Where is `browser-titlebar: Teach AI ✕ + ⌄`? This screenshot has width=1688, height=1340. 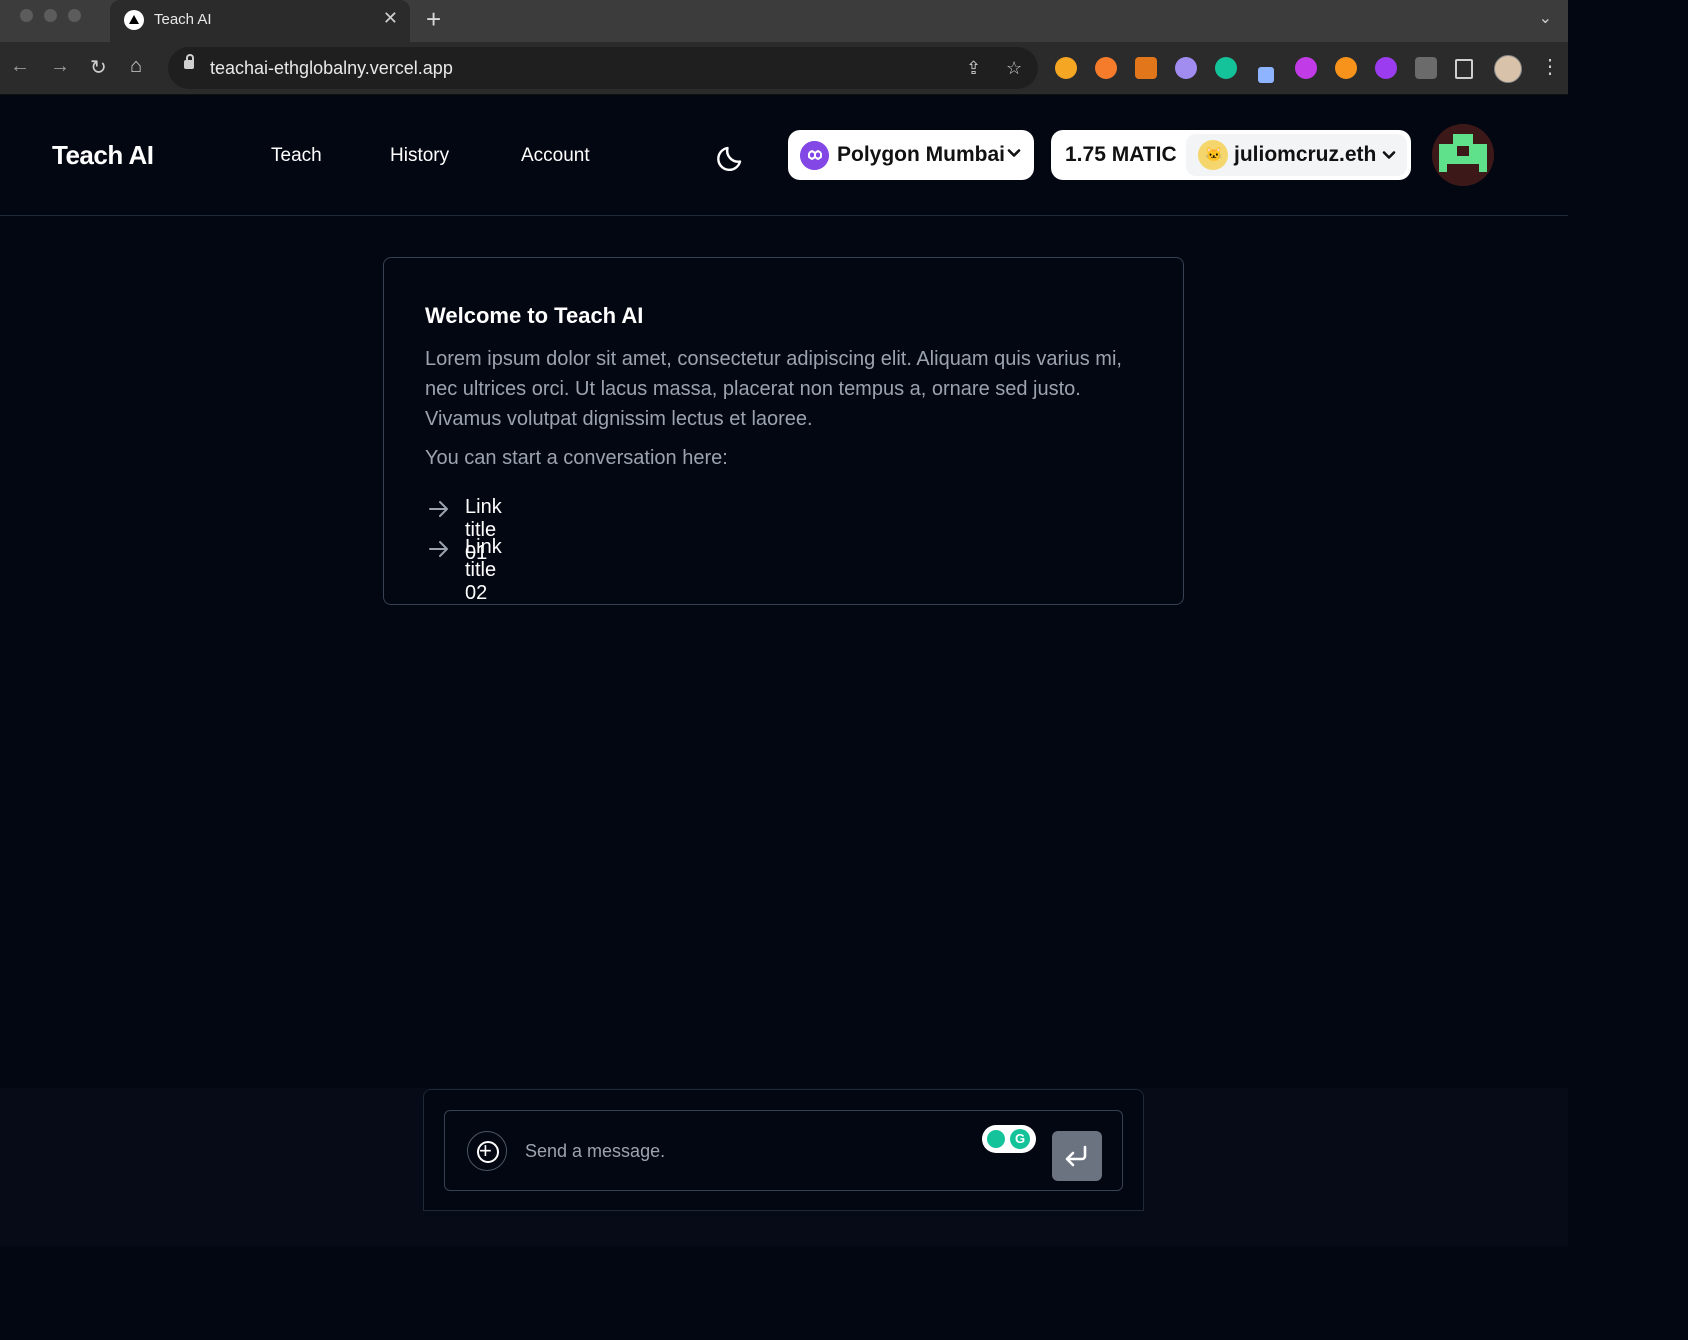
browser-titlebar: Teach AI ✕ + ⌄ is located at coordinates (784, 21).